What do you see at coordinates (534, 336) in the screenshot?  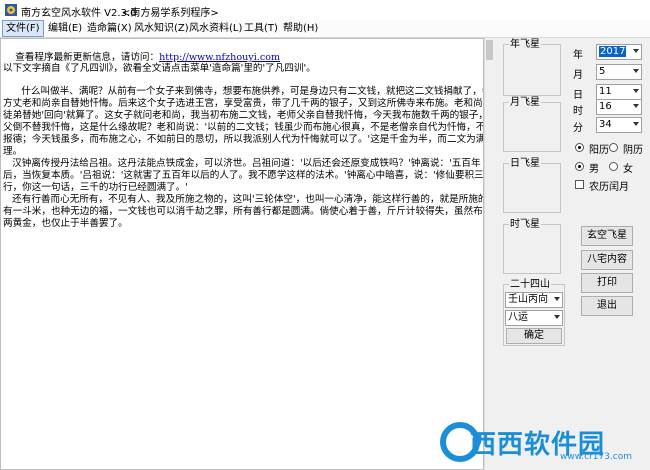 I see `confirm-button: 确定` at bounding box center [534, 336].